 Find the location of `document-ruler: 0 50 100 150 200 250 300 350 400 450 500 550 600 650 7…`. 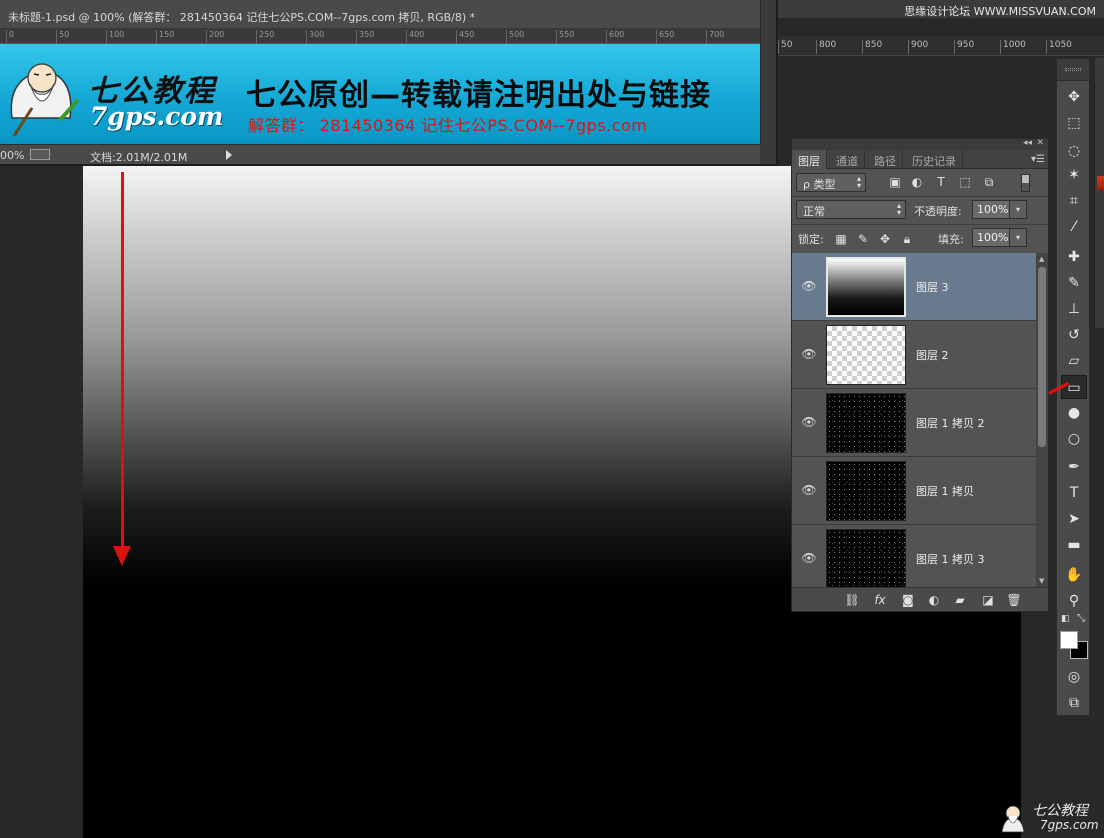

document-ruler: 0 50 100 150 200 250 300 350 400 450 500 550 600 650 7… is located at coordinates (380, 36).